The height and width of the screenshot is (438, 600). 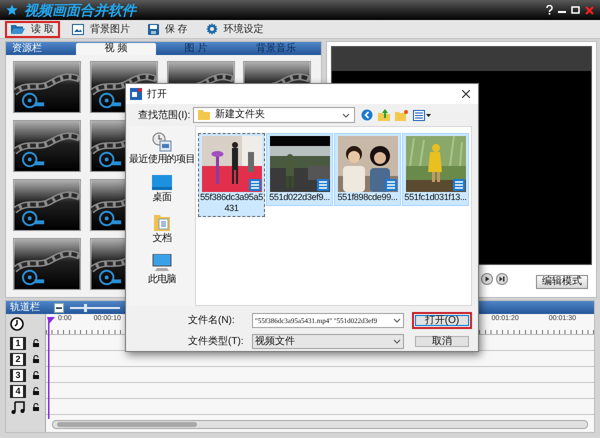 What do you see at coordinates (401, 115) in the screenshot?
I see `new-folder-icon` at bounding box center [401, 115].